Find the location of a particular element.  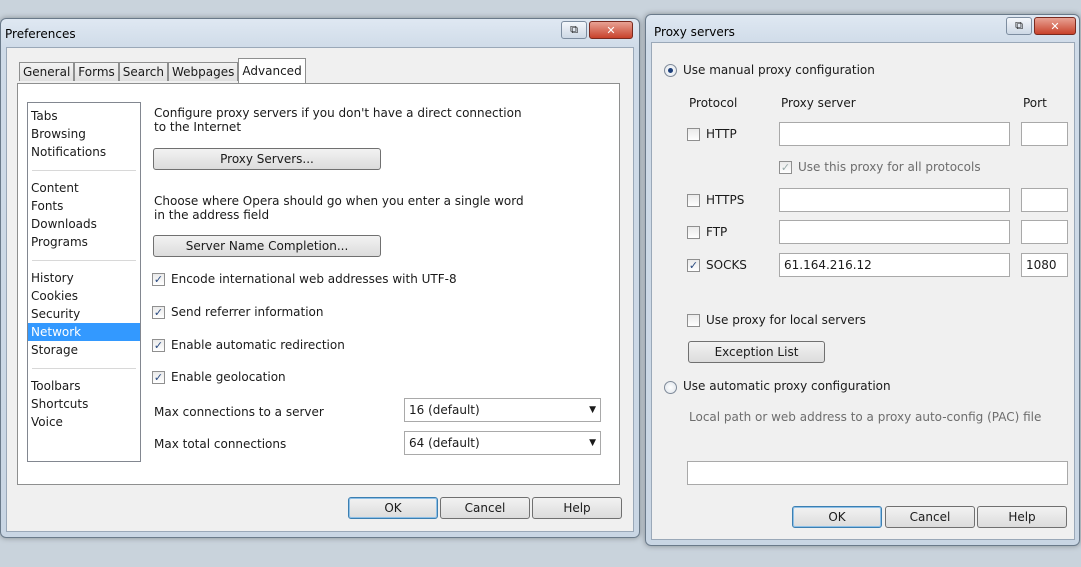

utf8-checkbox: ✓ is located at coordinates (158, 279).